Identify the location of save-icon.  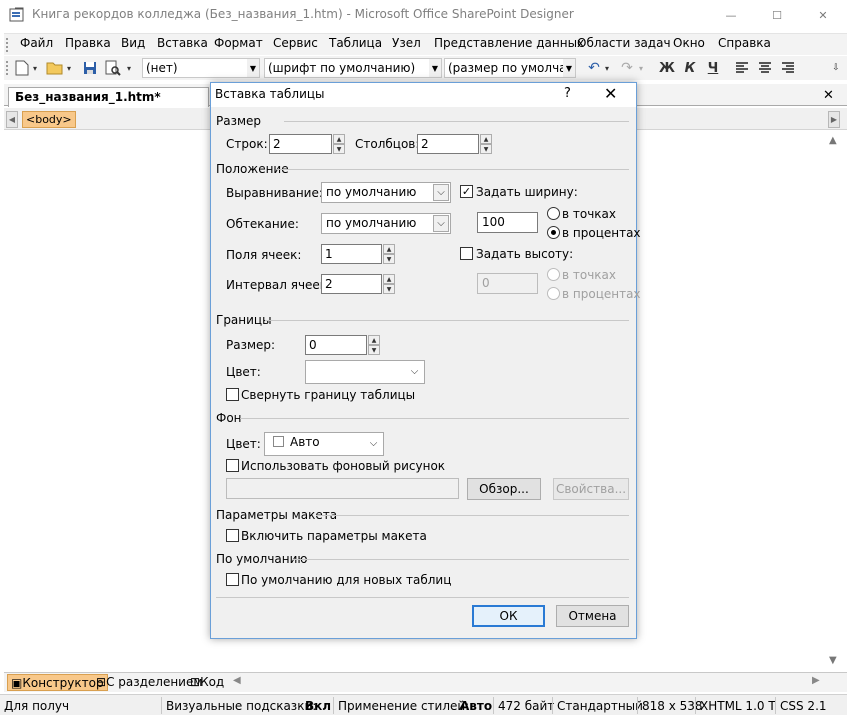
(90, 68).